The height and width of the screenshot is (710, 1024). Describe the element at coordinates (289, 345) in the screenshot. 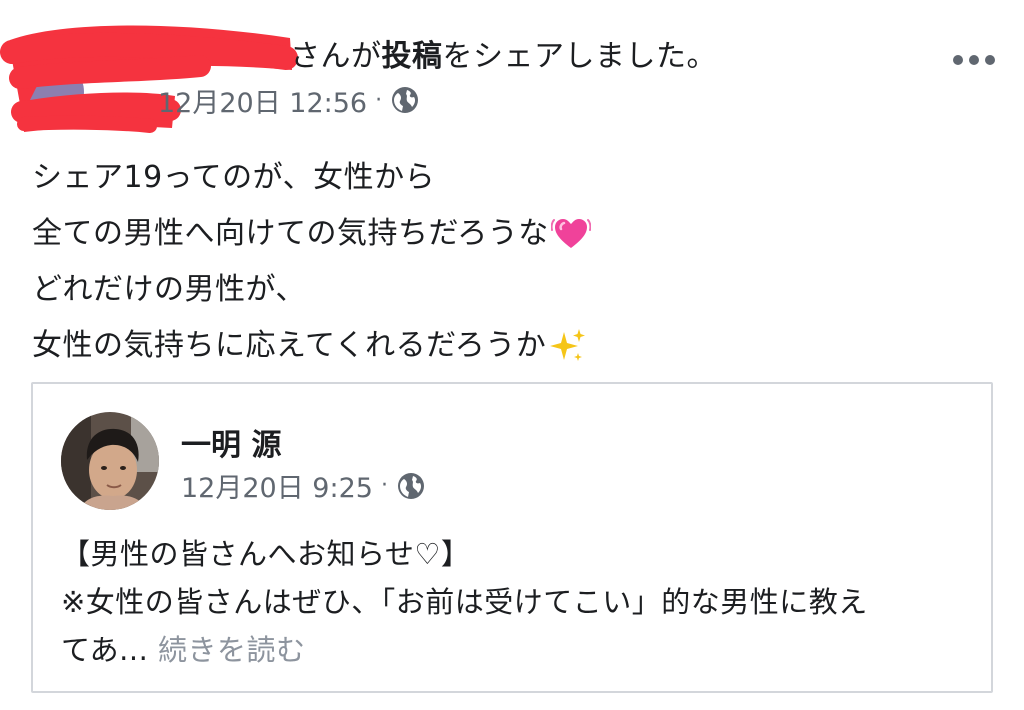

I see `post-body-line-4: 女性の気持ちに応えてくれるだろうか` at that location.